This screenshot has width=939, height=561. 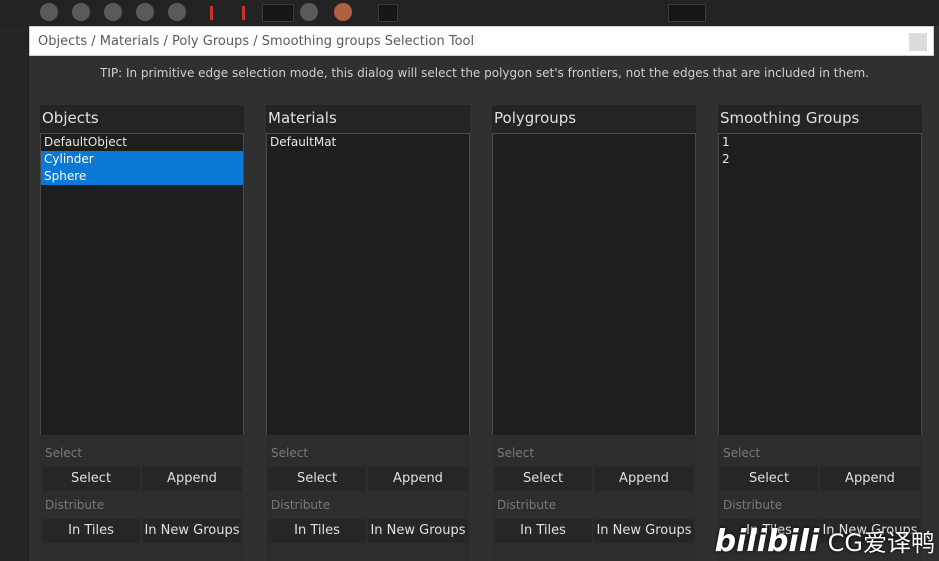 I want to click on bilibili-logo: bilibili, so click(x=767, y=541).